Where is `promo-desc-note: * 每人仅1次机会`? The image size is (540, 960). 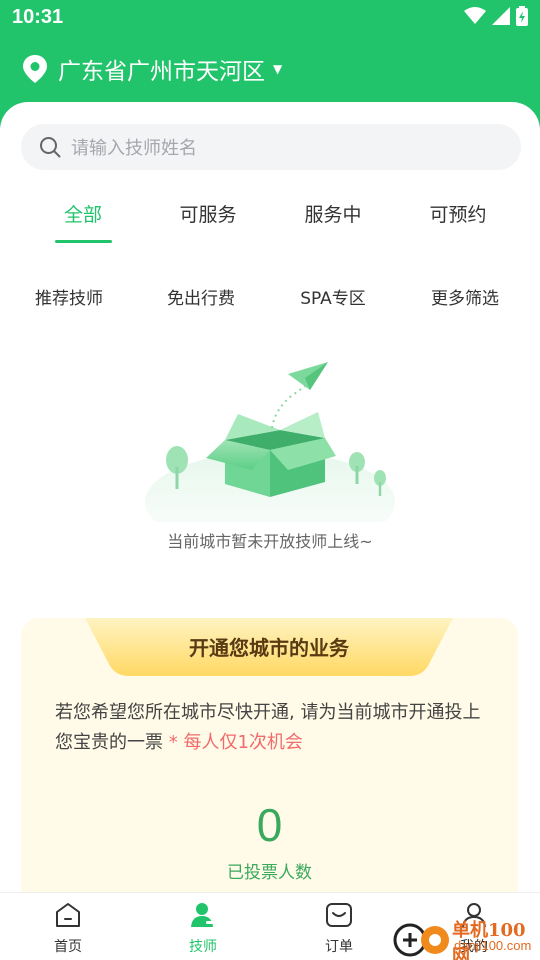 promo-desc-note: * 每人仅1次机会 is located at coordinates (235, 742).